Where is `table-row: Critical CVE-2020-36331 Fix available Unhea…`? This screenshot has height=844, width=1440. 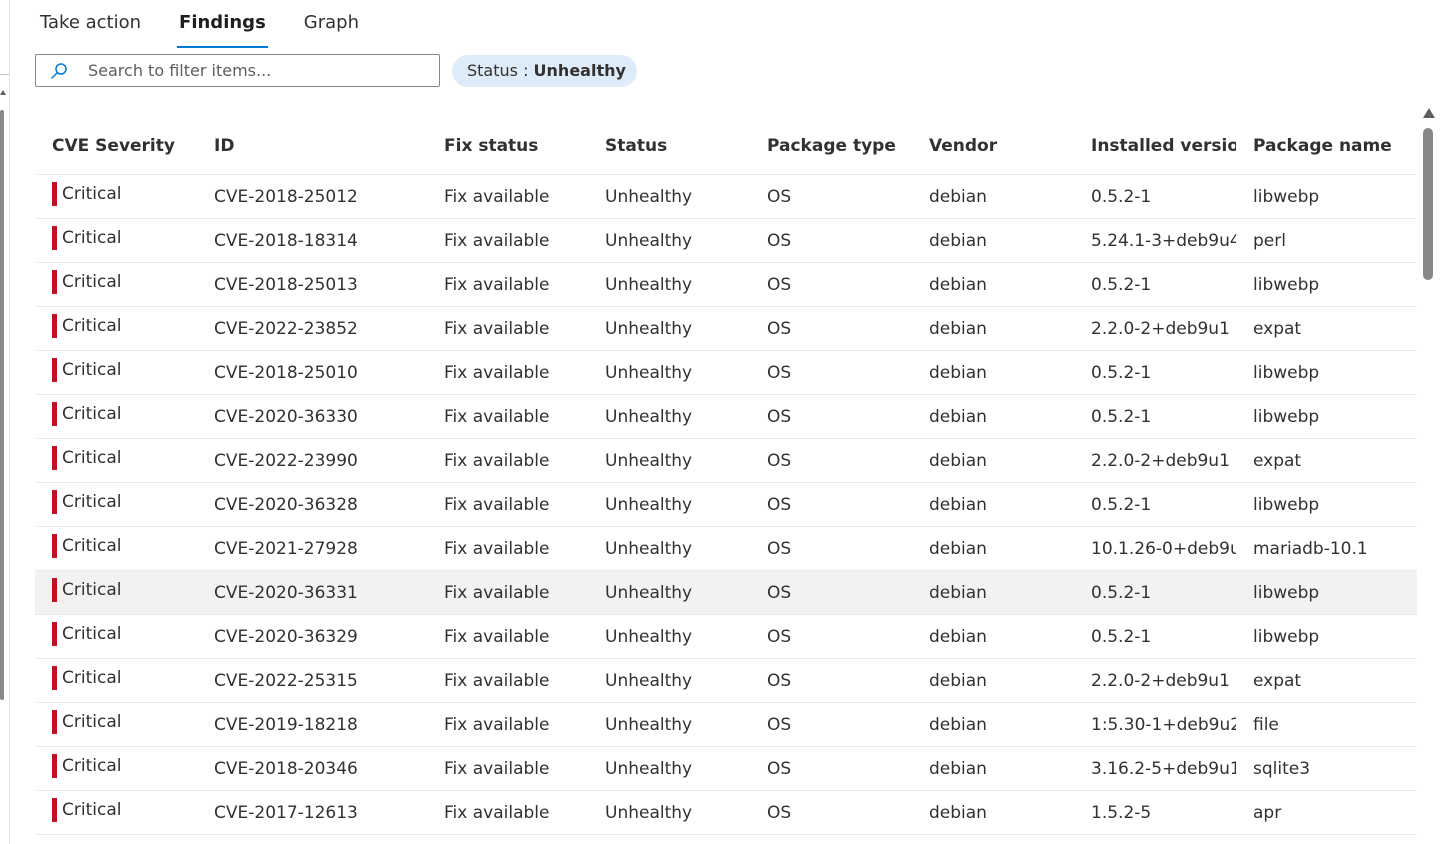
table-row: Critical CVE-2020-36331 Fix available Unhea… is located at coordinates (726, 592).